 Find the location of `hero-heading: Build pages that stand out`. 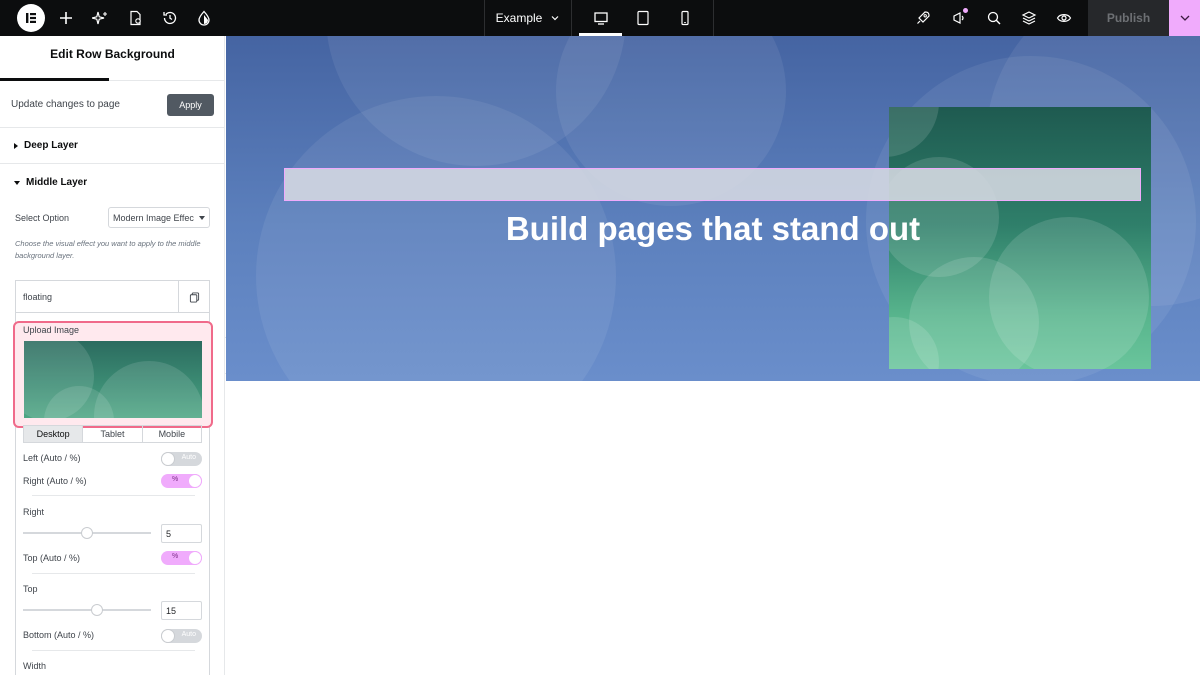

hero-heading: Build pages that stand out is located at coordinates (713, 229).